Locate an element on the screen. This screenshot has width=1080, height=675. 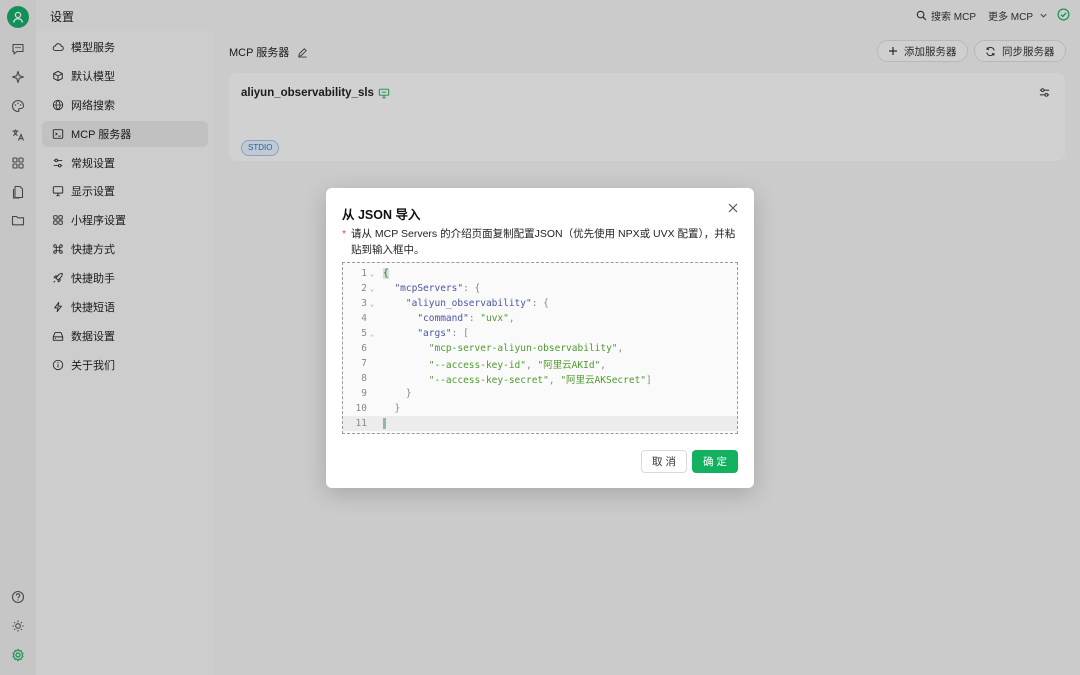
line-number: 1 is located at coordinates (364, 273).